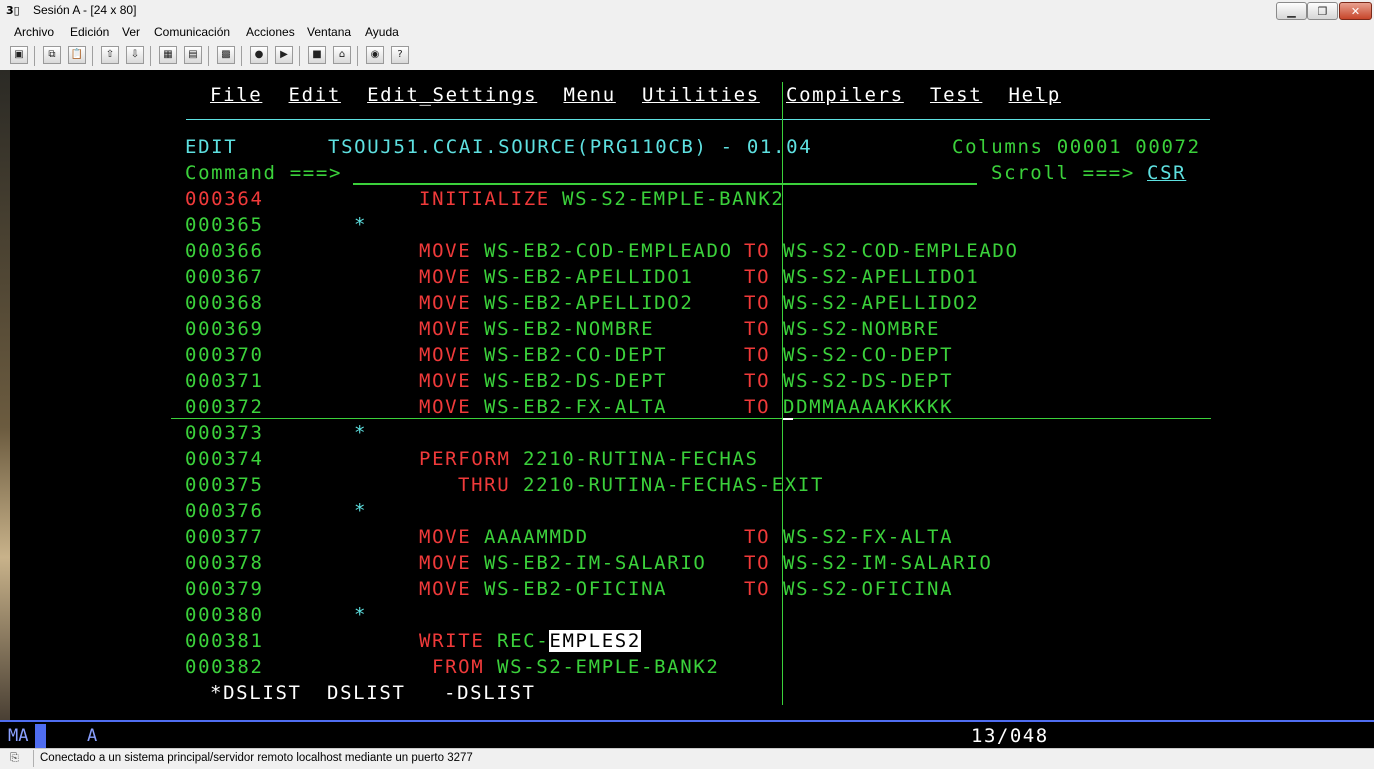 The width and height of the screenshot is (1374, 769). Describe the element at coordinates (868, 381) in the screenshot. I see `cobol-target: WS-S2-DS-DEPT` at that location.